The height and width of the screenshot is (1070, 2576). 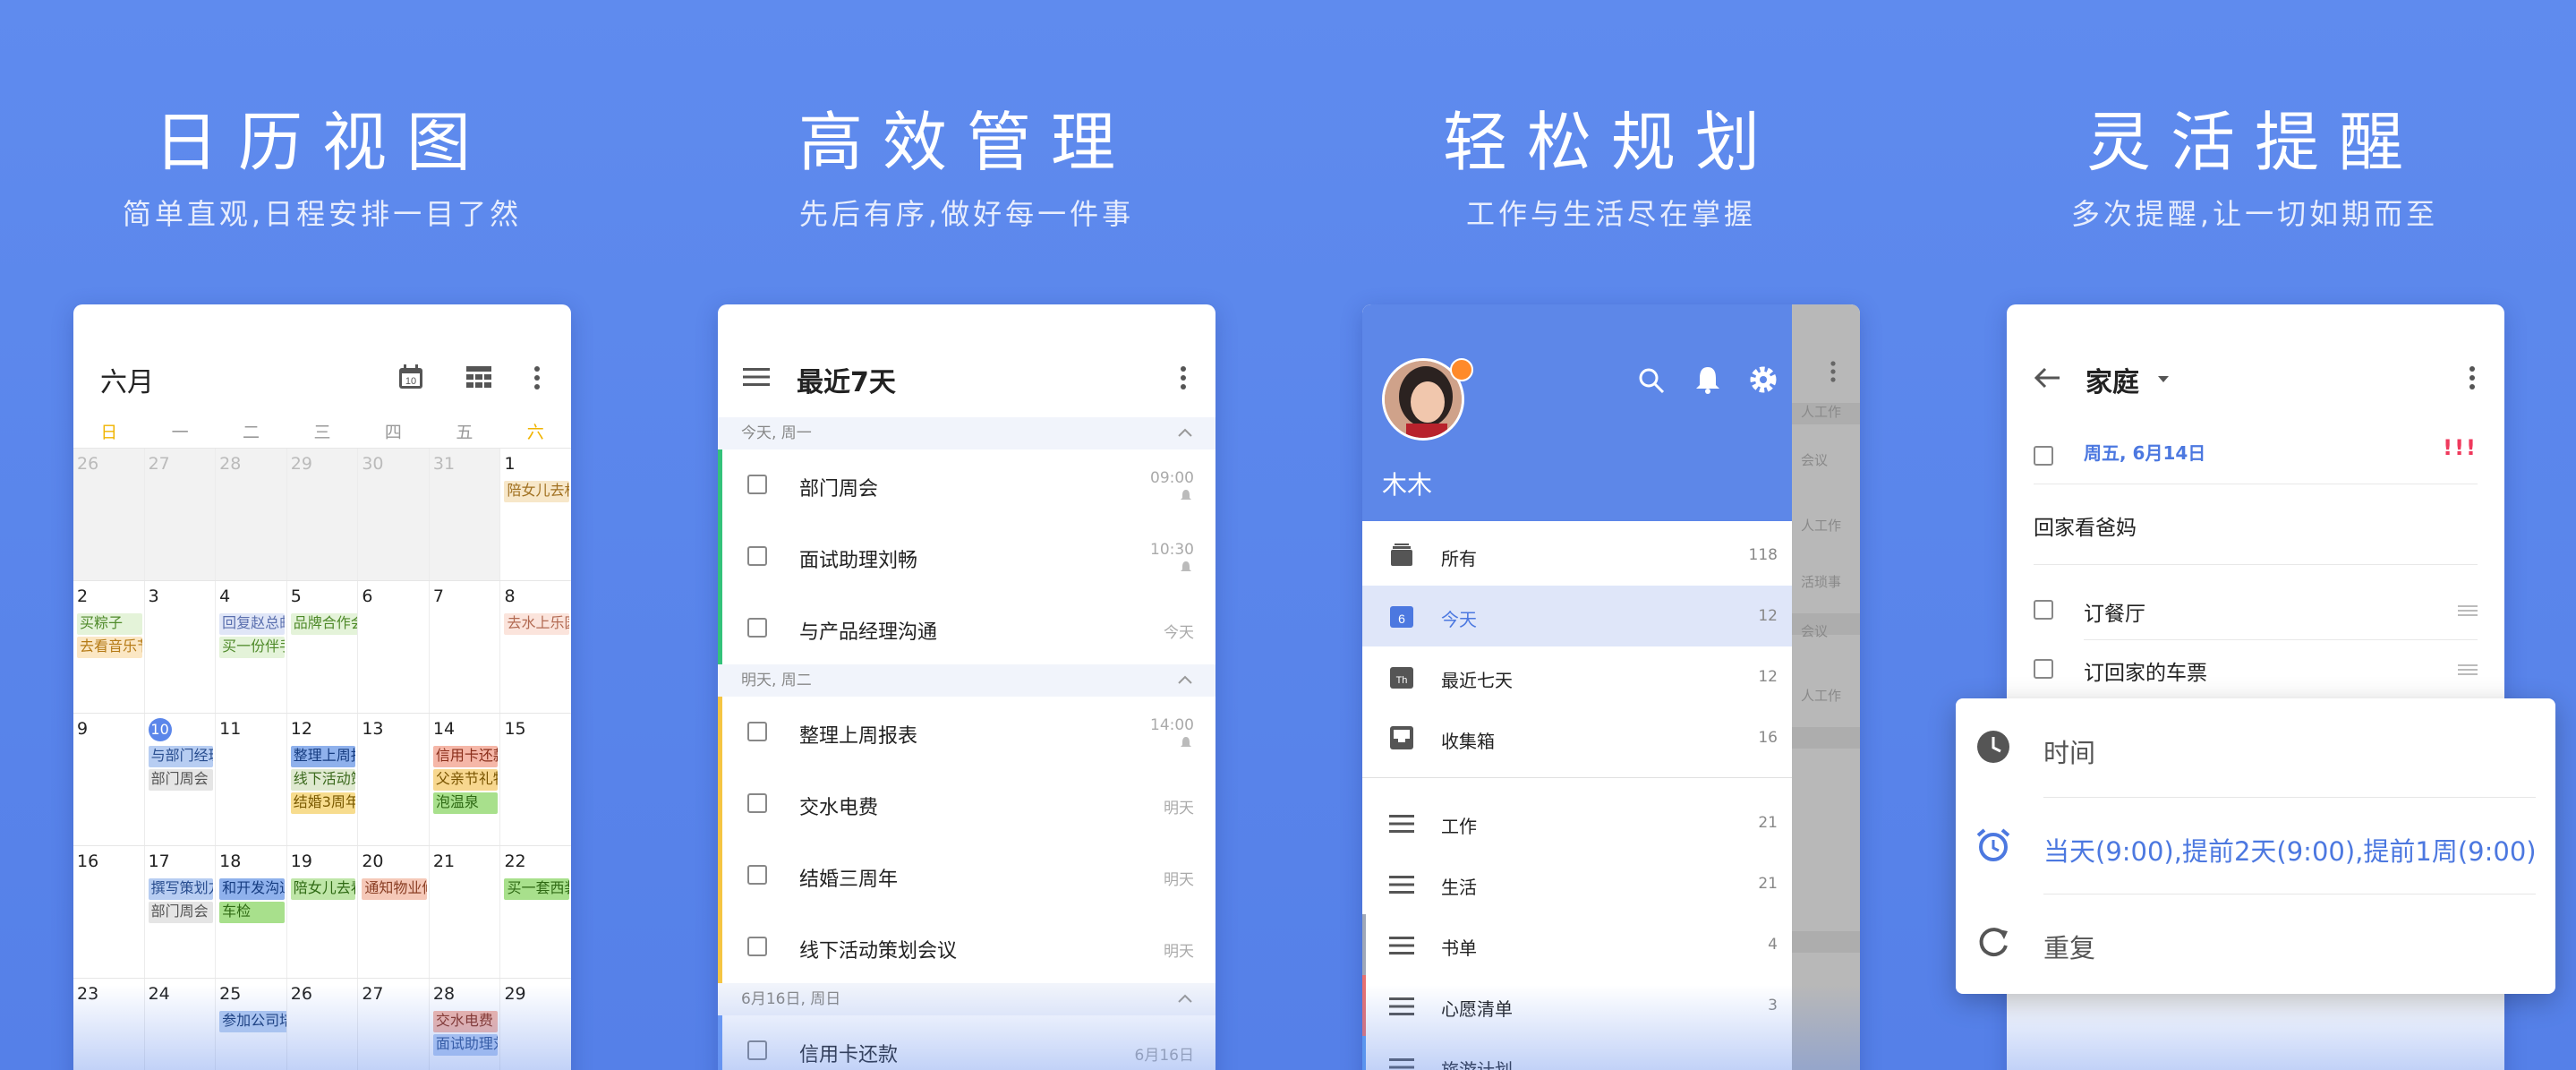 What do you see at coordinates (1763, 380) in the screenshot?
I see `gear-icon` at bounding box center [1763, 380].